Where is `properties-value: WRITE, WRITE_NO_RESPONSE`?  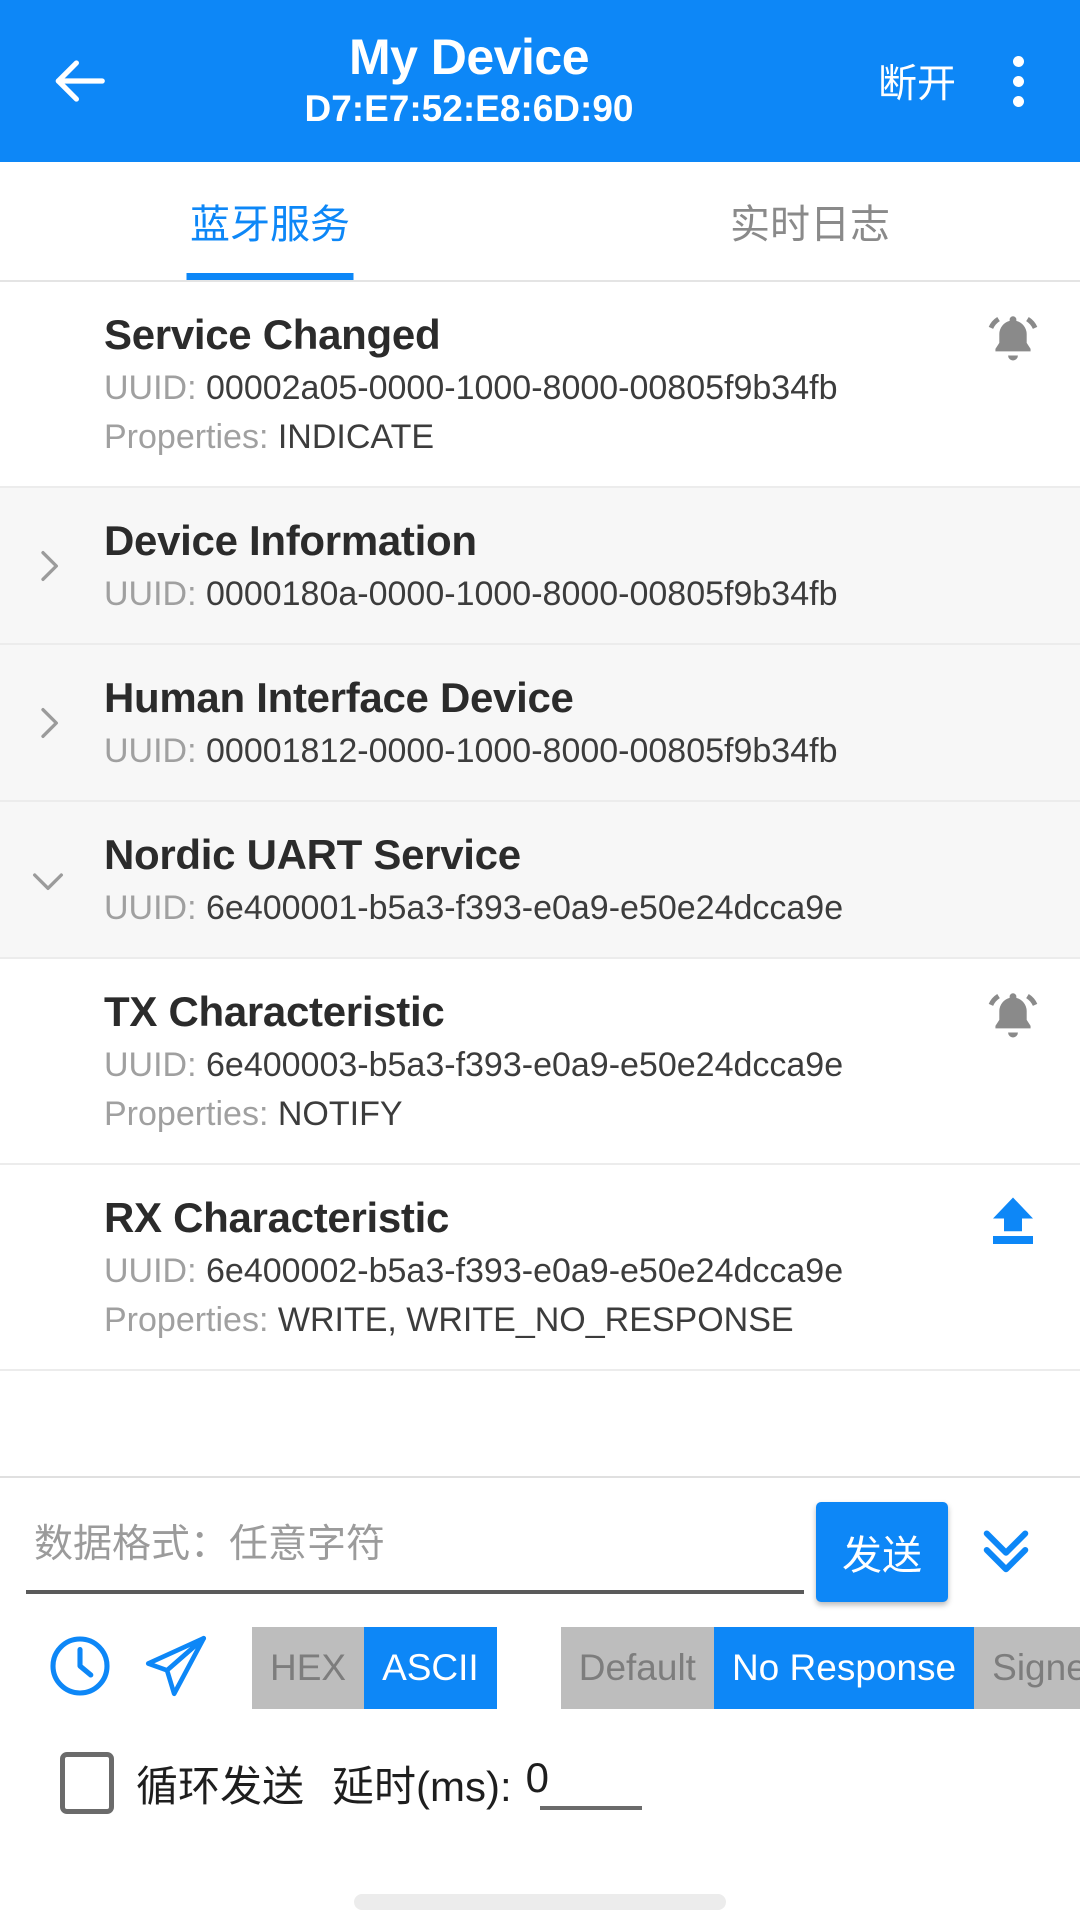
properties-value: WRITE, WRITE_NO_RESPONSE is located at coordinates (535, 1320).